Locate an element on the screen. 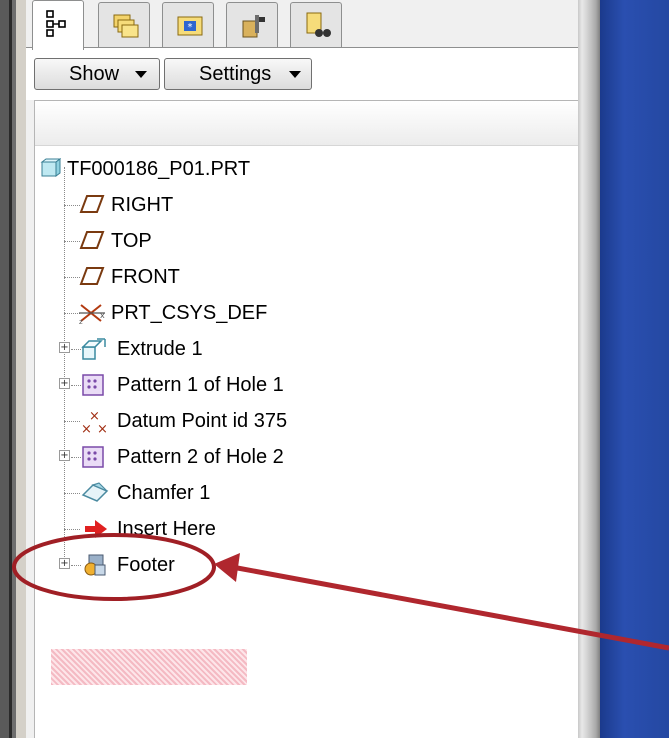 Image resolution: width=669 pixels, height=738 pixels. tree-item-chamfer: Chamfer 1 is located at coordinates (235, 493).